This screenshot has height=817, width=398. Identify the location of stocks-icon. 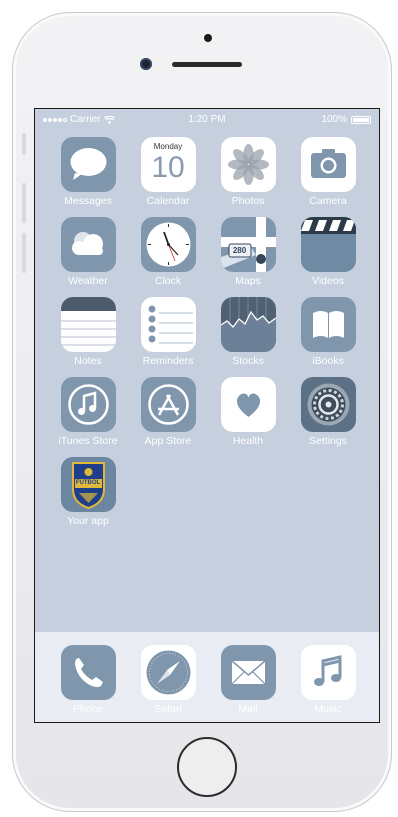
(248, 324).